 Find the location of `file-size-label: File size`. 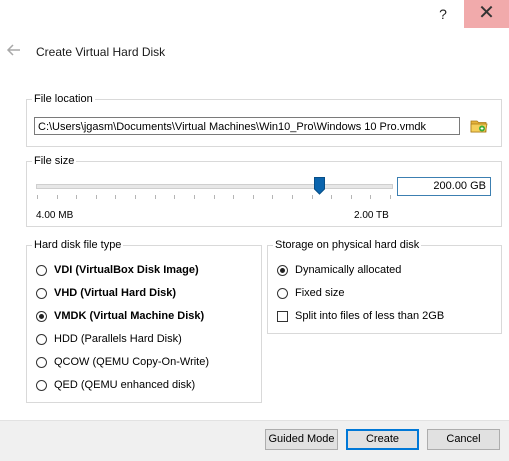

file-size-label: File size is located at coordinates (54, 161).